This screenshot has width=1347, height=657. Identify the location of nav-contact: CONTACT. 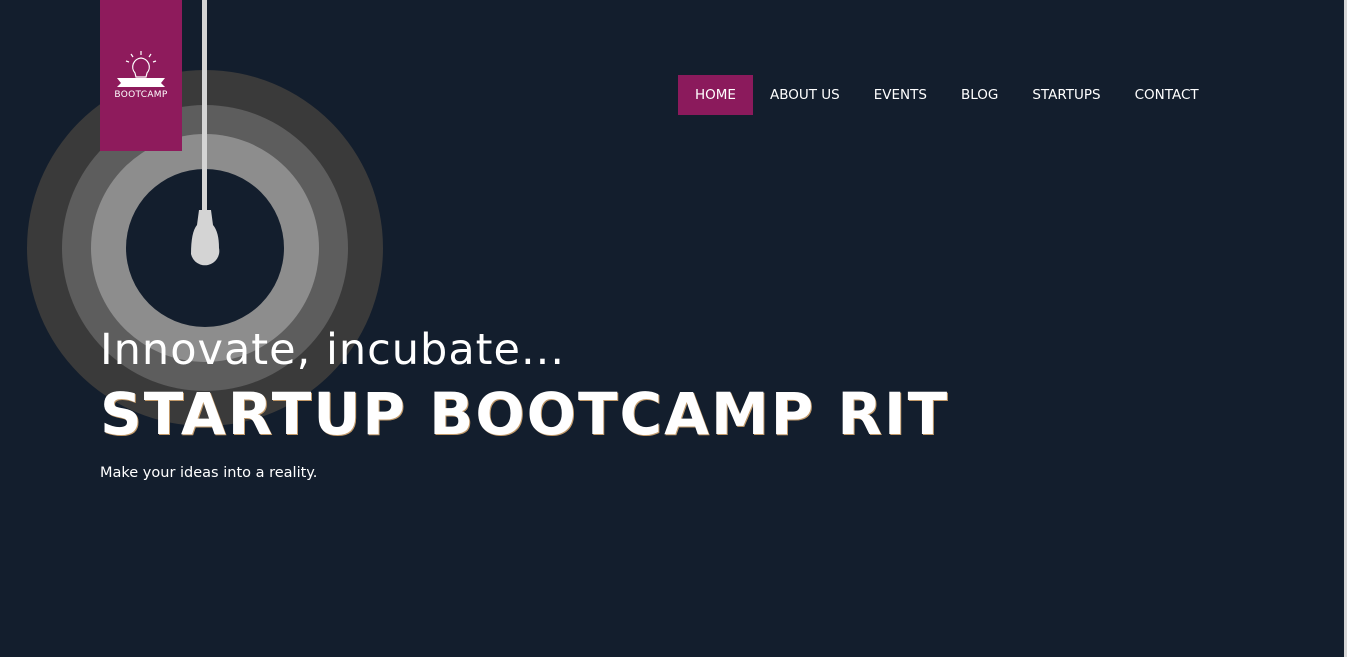
(1167, 95).